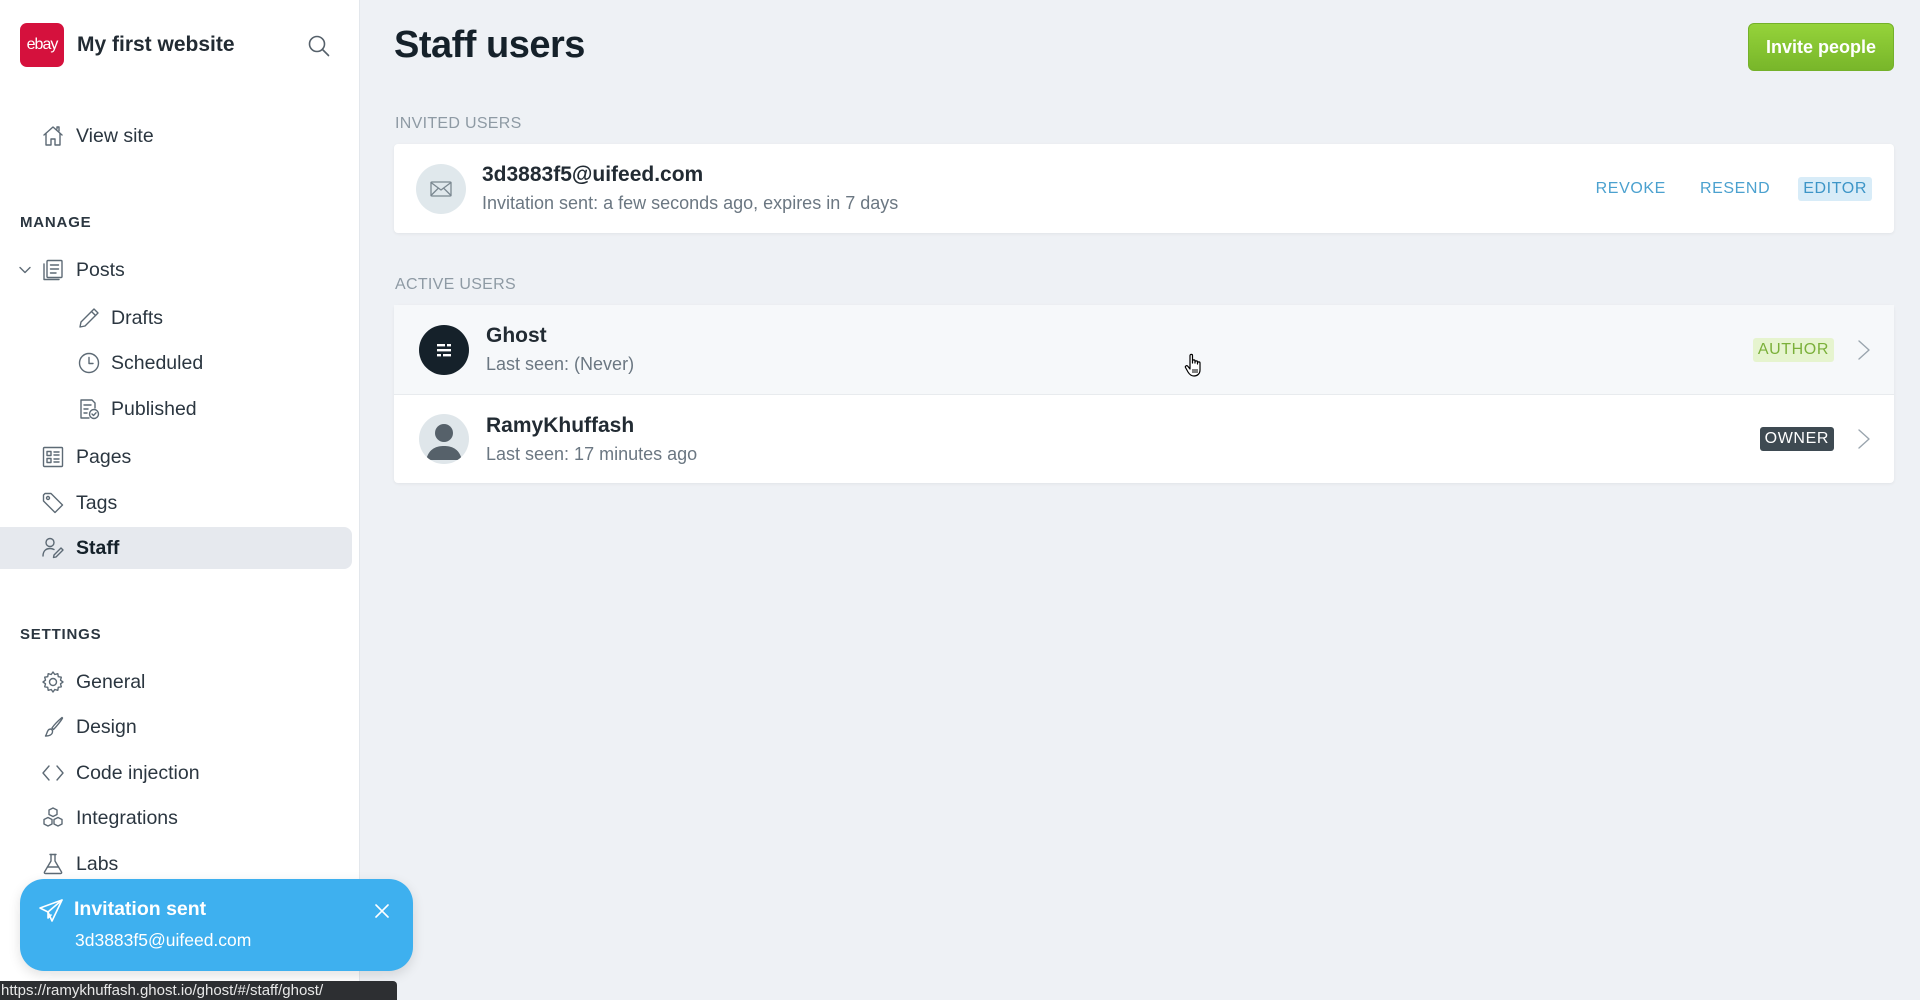  What do you see at coordinates (89, 363) in the screenshot?
I see `clock-icon` at bounding box center [89, 363].